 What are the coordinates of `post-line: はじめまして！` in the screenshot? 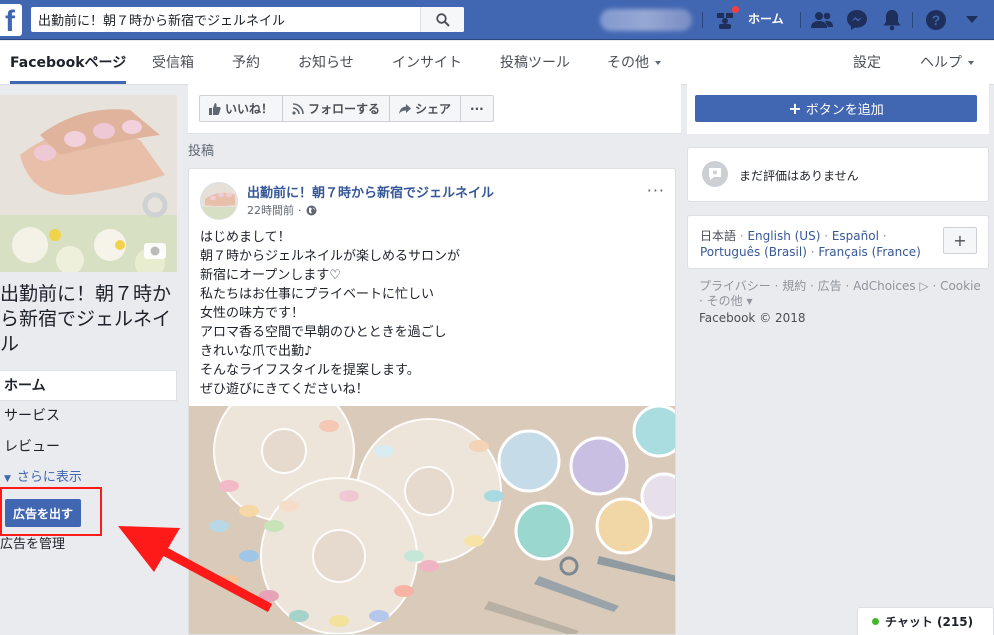 It's located at (245, 237).